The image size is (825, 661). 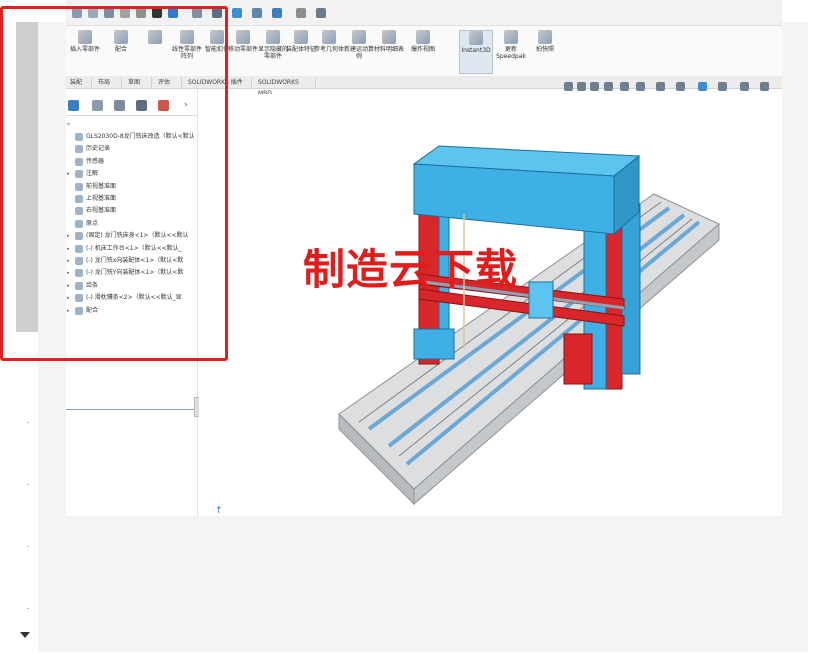 What do you see at coordinates (660, 86) in the screenshot?
I see `display-style-icon` at bounding box center [660, 86].